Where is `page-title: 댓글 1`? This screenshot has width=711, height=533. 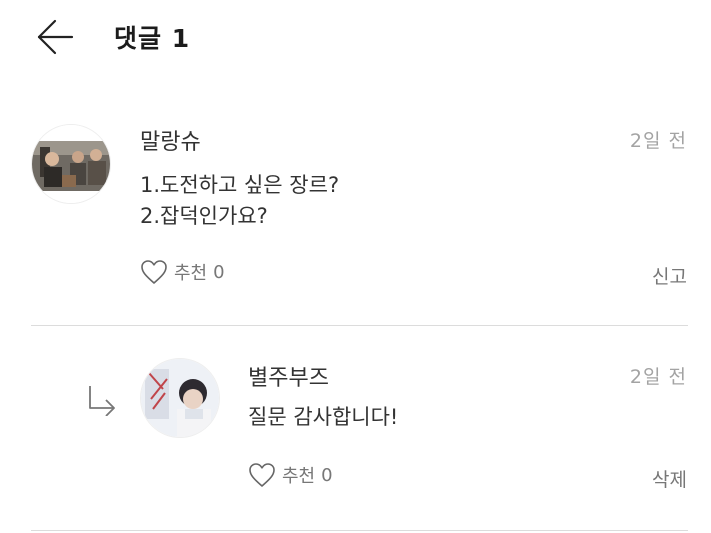 page-title: 댓글 1 is located at coordinates (152, 38).